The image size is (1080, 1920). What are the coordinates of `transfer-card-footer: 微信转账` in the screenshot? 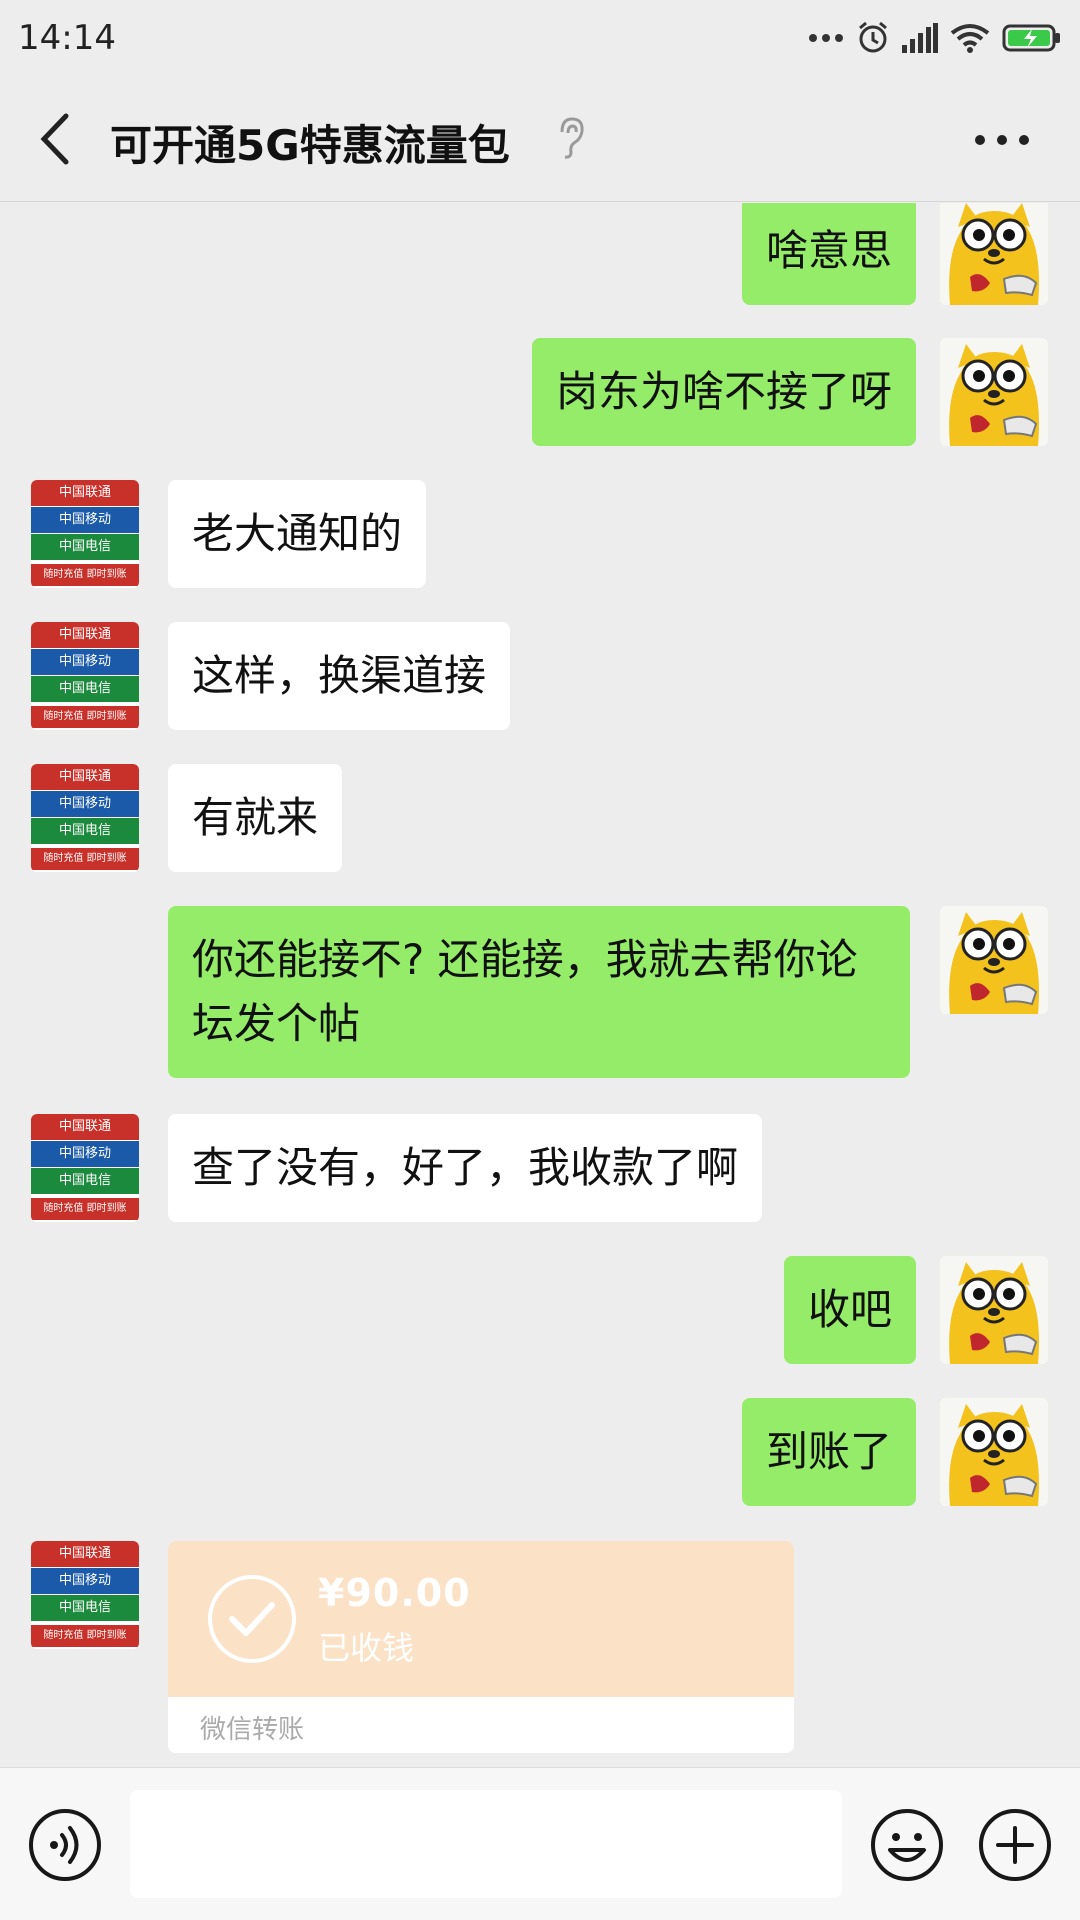 It's located at (481, 1725).